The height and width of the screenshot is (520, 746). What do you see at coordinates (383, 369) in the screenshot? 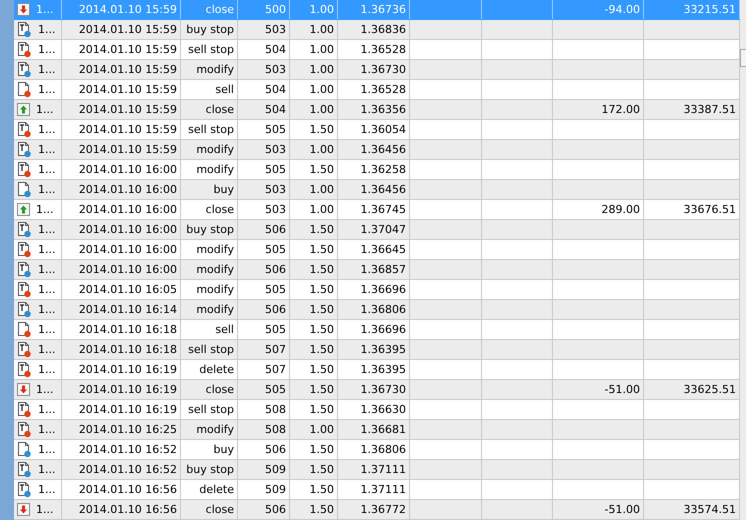
I see `table-cell: 1.36395` at bounding box center [383, 369].